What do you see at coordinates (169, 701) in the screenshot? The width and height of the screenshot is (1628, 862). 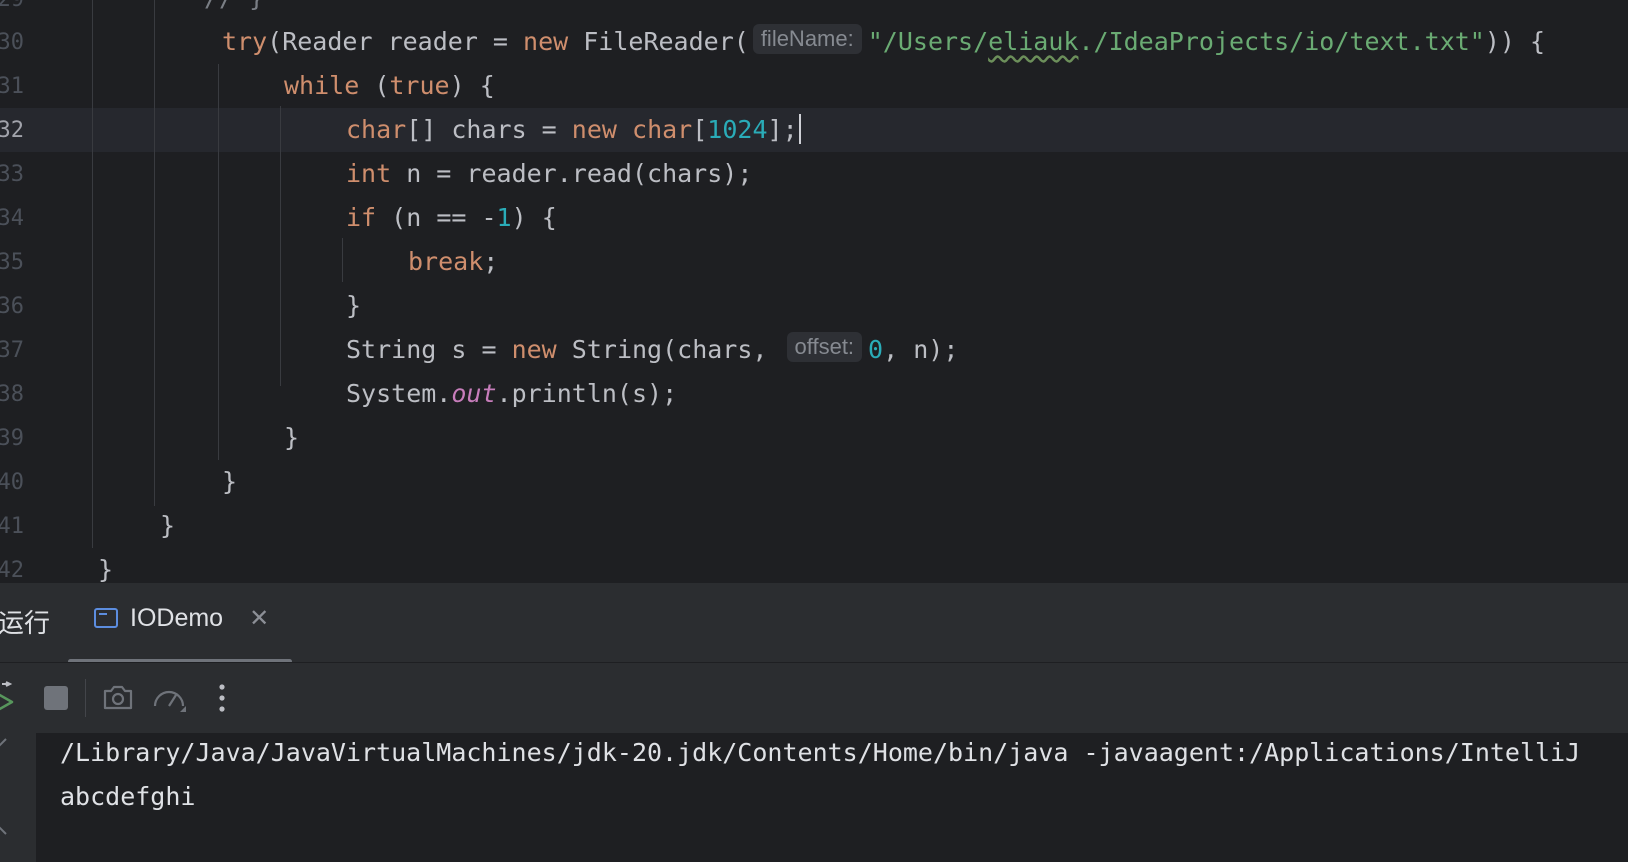 I see `profiler-gauge-icon` at bounding box center [169, 701].